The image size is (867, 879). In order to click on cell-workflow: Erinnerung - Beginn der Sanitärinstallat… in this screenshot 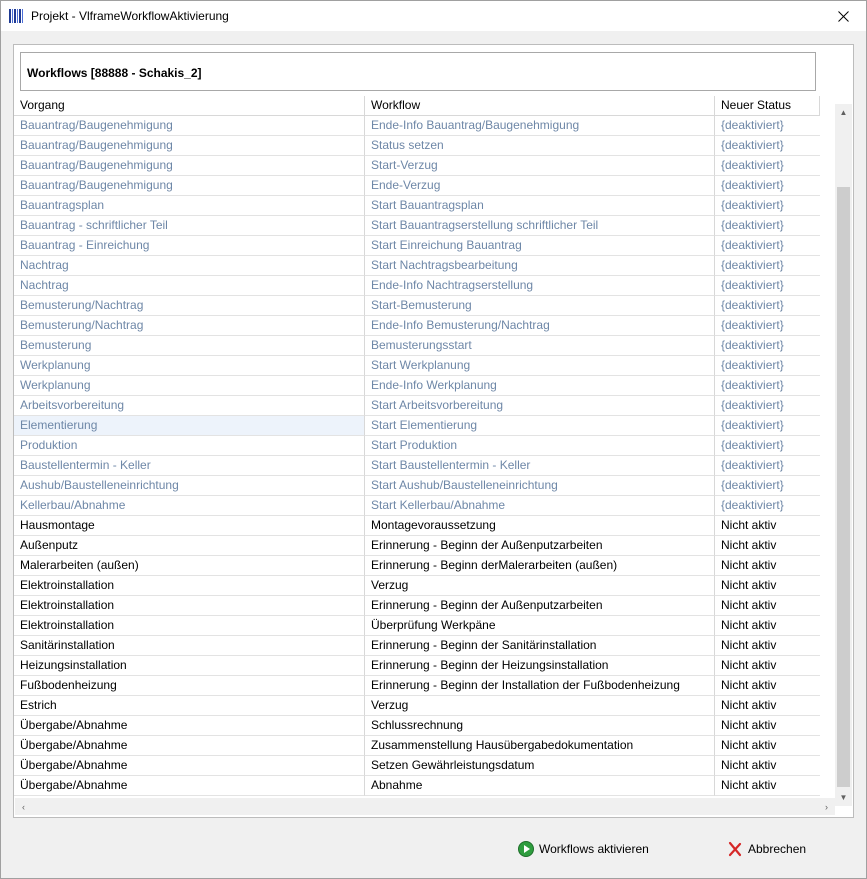, I will do `click(540, 646)`.